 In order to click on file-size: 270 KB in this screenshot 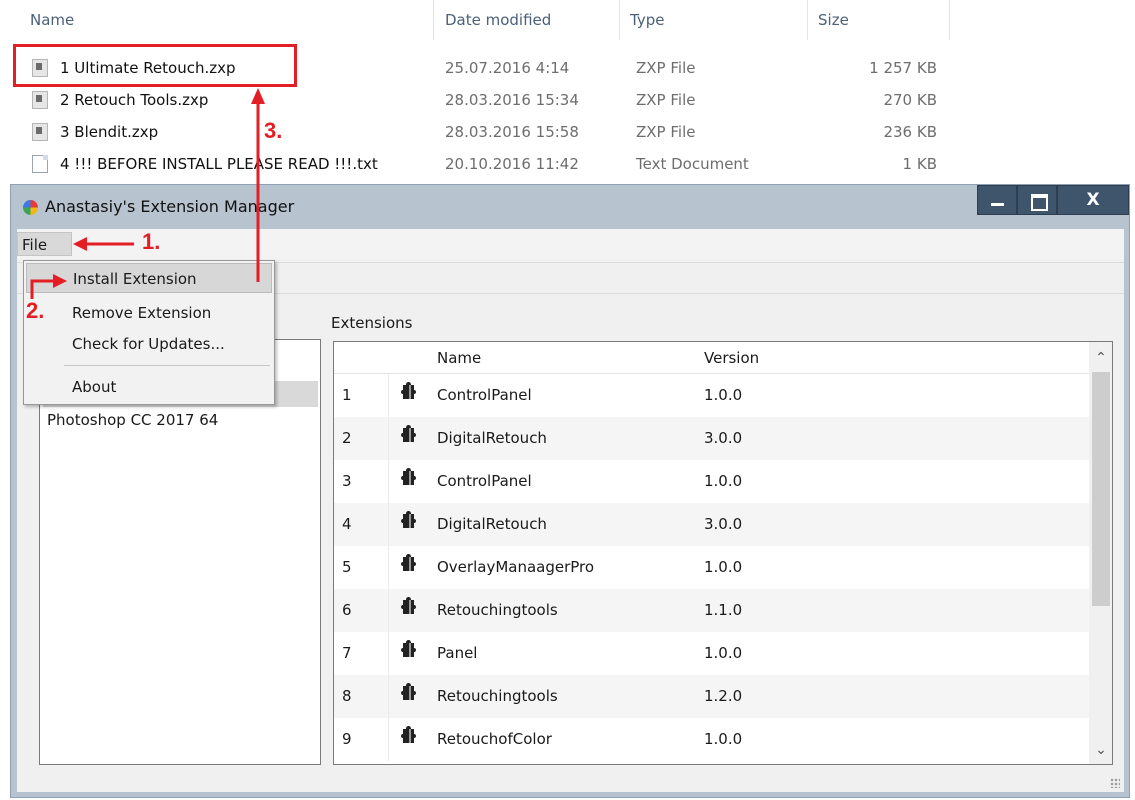, I will do `click(910, 100)`.